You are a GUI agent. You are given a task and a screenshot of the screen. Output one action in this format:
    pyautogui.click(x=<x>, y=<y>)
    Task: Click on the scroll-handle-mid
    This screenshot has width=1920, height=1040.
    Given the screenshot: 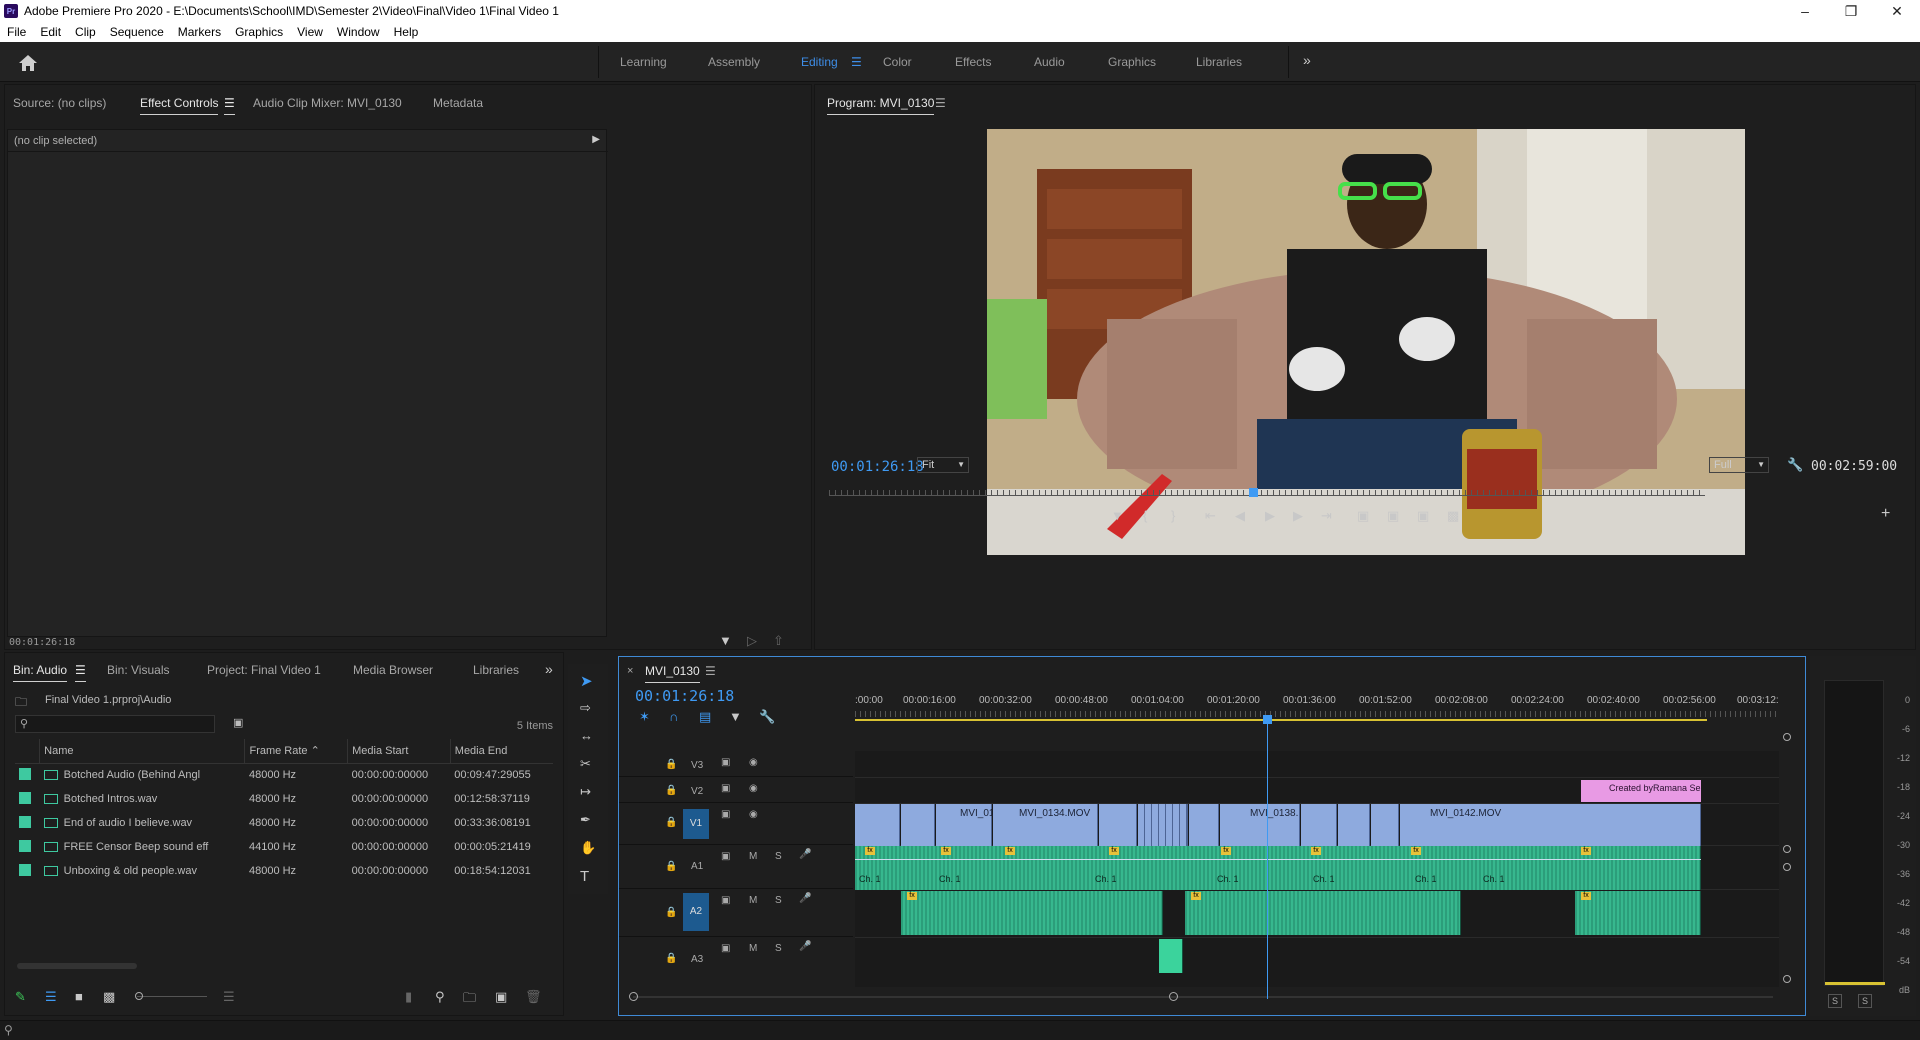 What is the action you would take?
    pyautogui.click(x=1787, y=849)
    